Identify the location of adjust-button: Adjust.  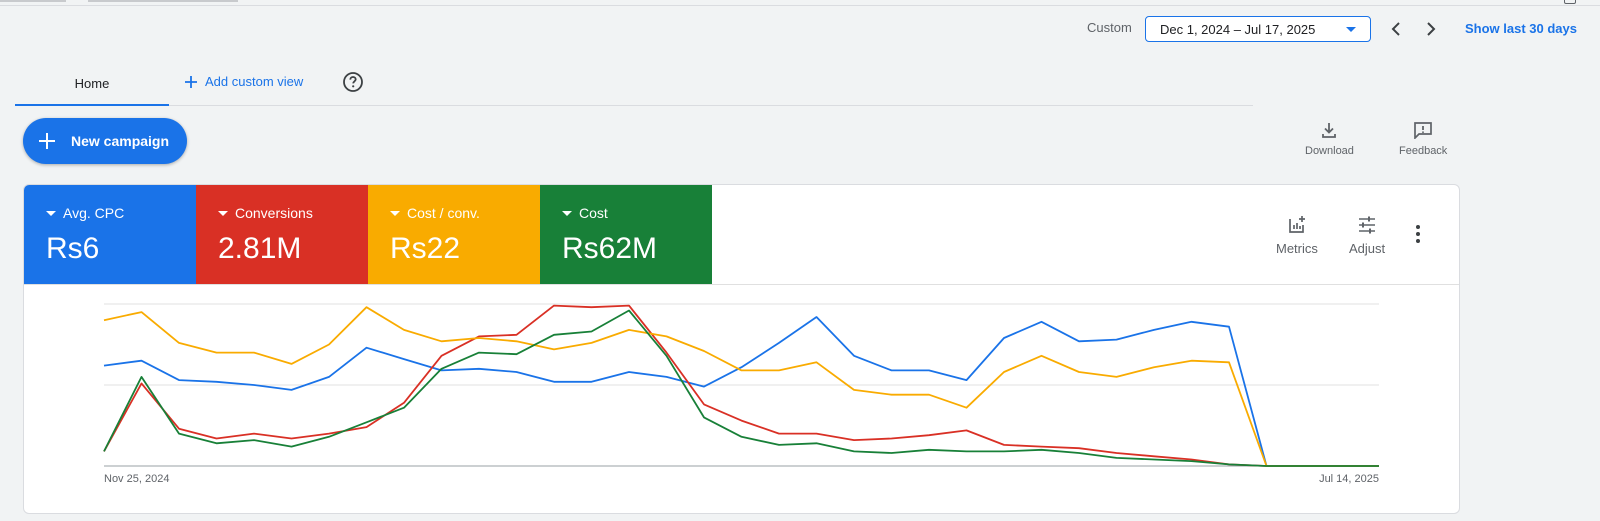
(1367, 235).